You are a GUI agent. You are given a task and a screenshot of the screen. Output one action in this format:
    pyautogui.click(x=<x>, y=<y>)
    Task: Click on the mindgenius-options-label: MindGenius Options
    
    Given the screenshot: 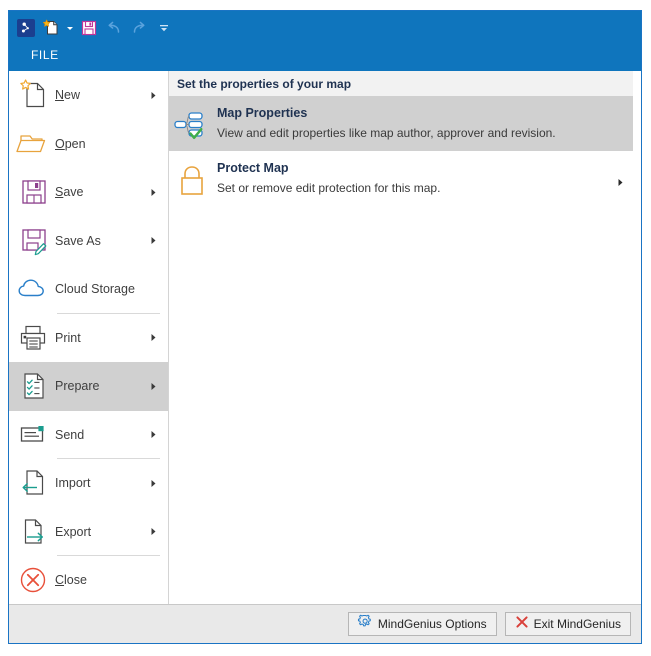 What is the action you would take?
    pyautogui.click(x=432, y=624)
    